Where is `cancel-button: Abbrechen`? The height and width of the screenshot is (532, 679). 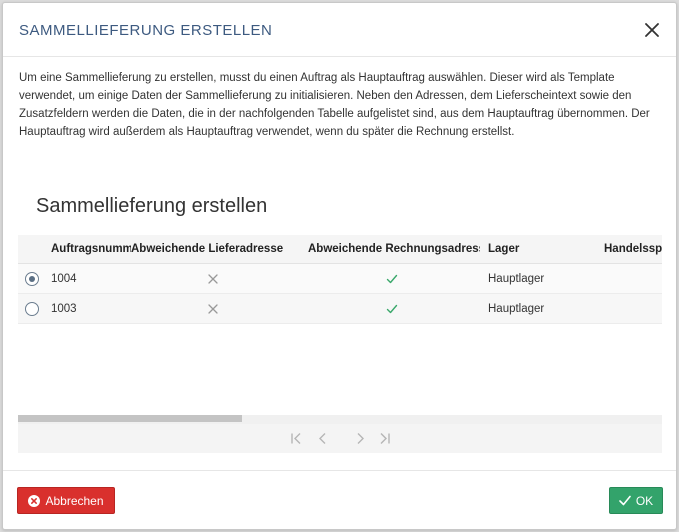
cancel-button: Abbrechen is located at coordinates (66, 500).